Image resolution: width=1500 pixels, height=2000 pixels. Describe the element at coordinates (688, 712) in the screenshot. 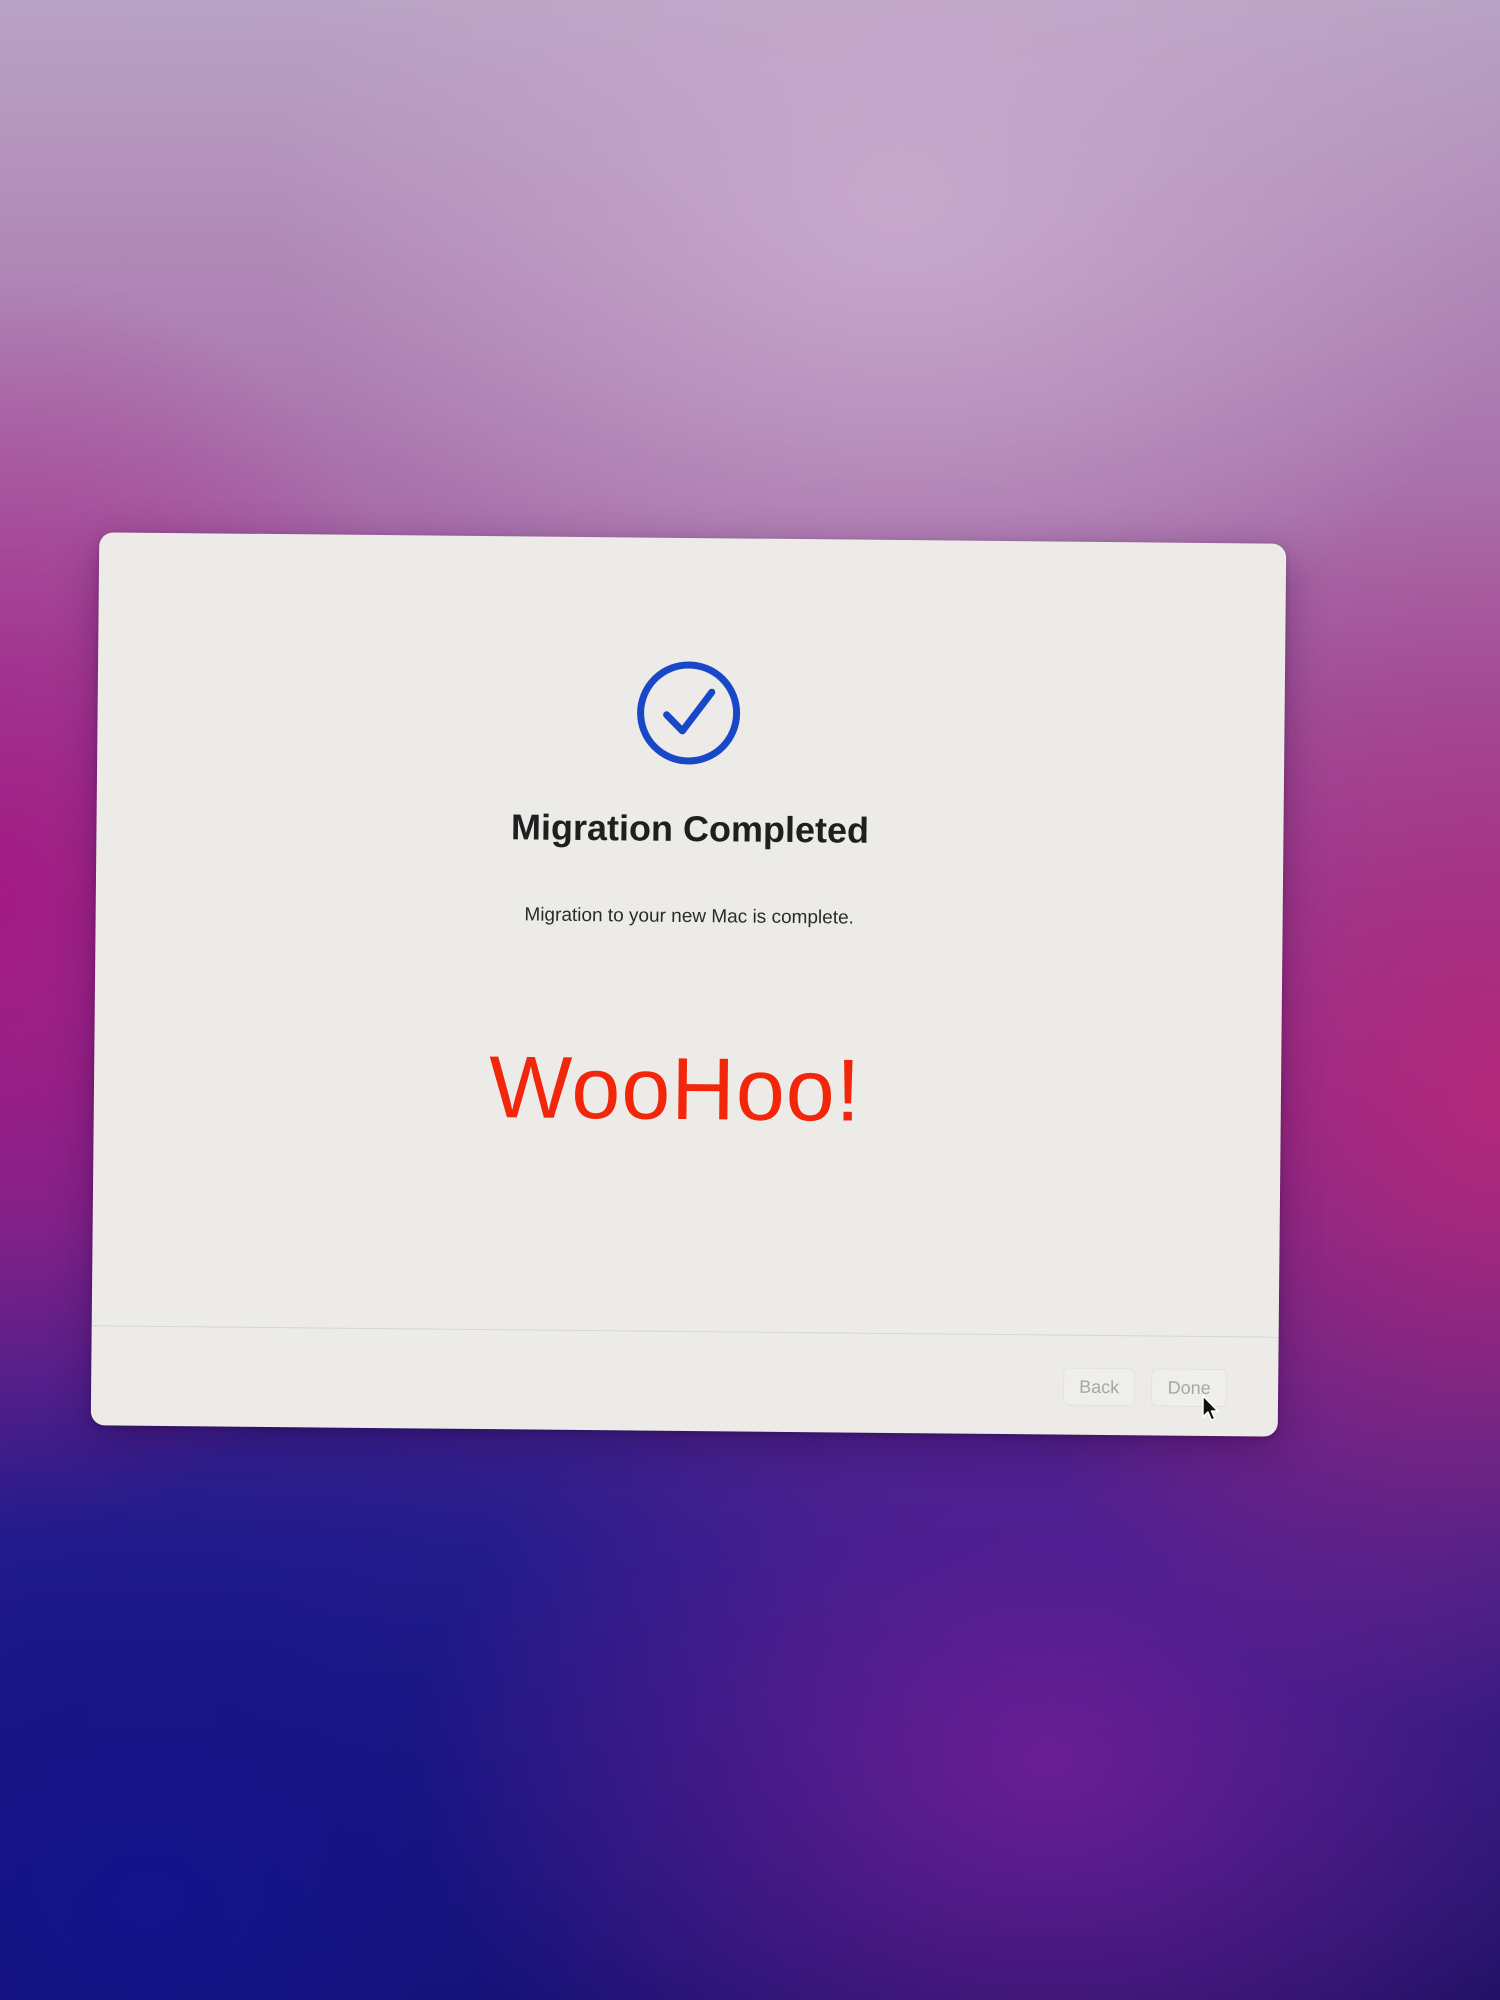

I see `checkmark-circle-icon` at that location.